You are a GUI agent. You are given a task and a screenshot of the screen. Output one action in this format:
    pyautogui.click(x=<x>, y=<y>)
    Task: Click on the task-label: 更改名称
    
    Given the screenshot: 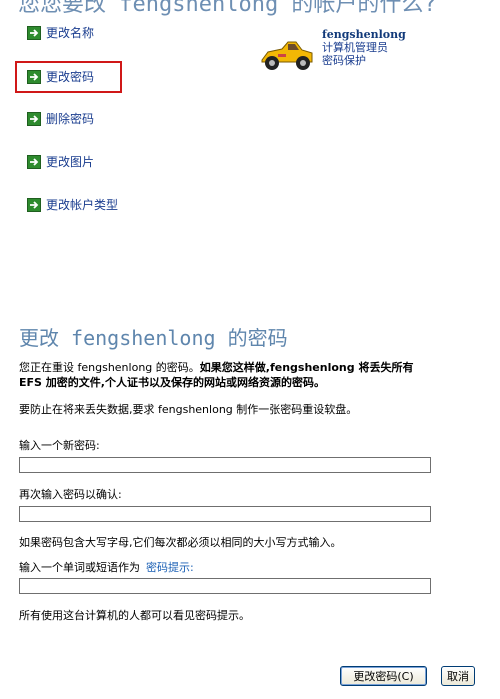 What is the action you would take?
    pyautogui.click(x=70, y=33)
    